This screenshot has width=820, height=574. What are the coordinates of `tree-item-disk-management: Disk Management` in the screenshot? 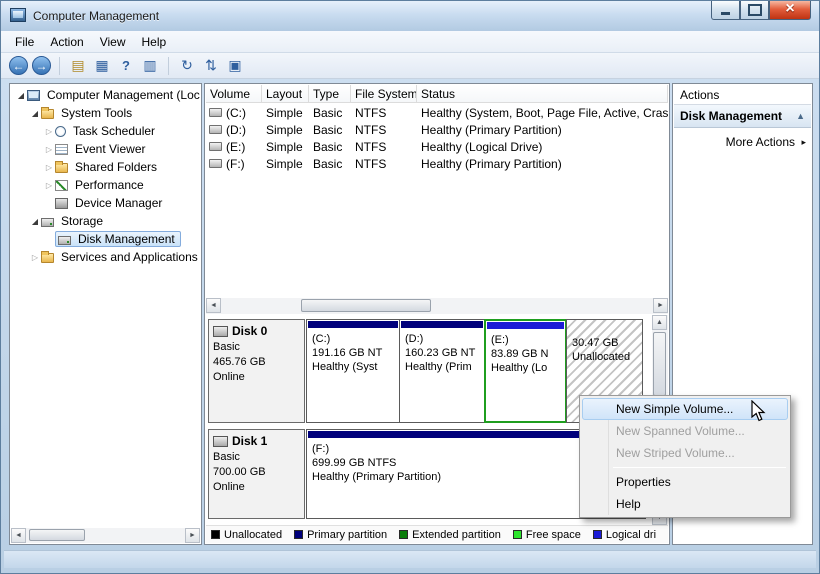 It's located at (105, 239).